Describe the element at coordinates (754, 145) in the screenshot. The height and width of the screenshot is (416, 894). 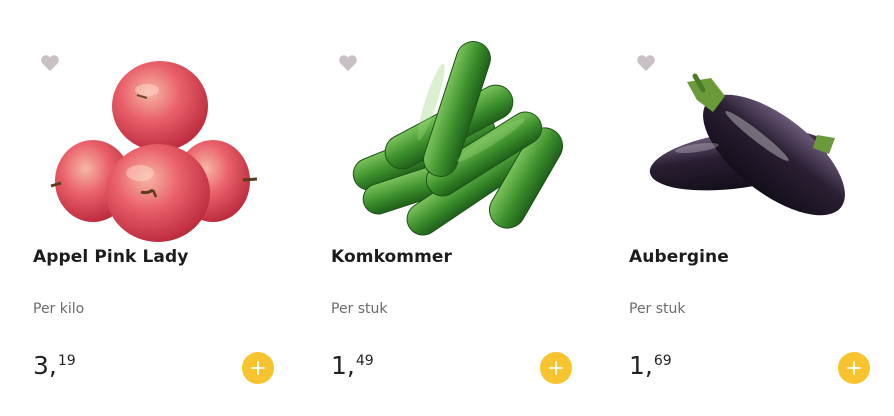
I see `eggplant-image` at that location.